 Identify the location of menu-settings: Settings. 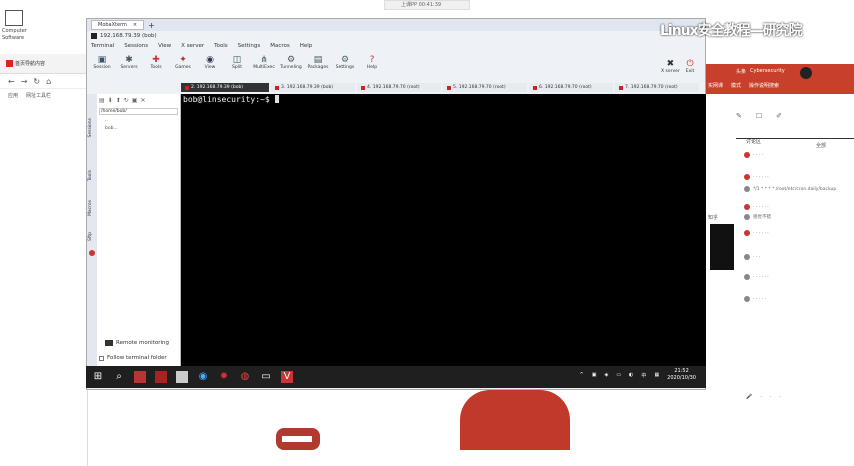
(249, 46).